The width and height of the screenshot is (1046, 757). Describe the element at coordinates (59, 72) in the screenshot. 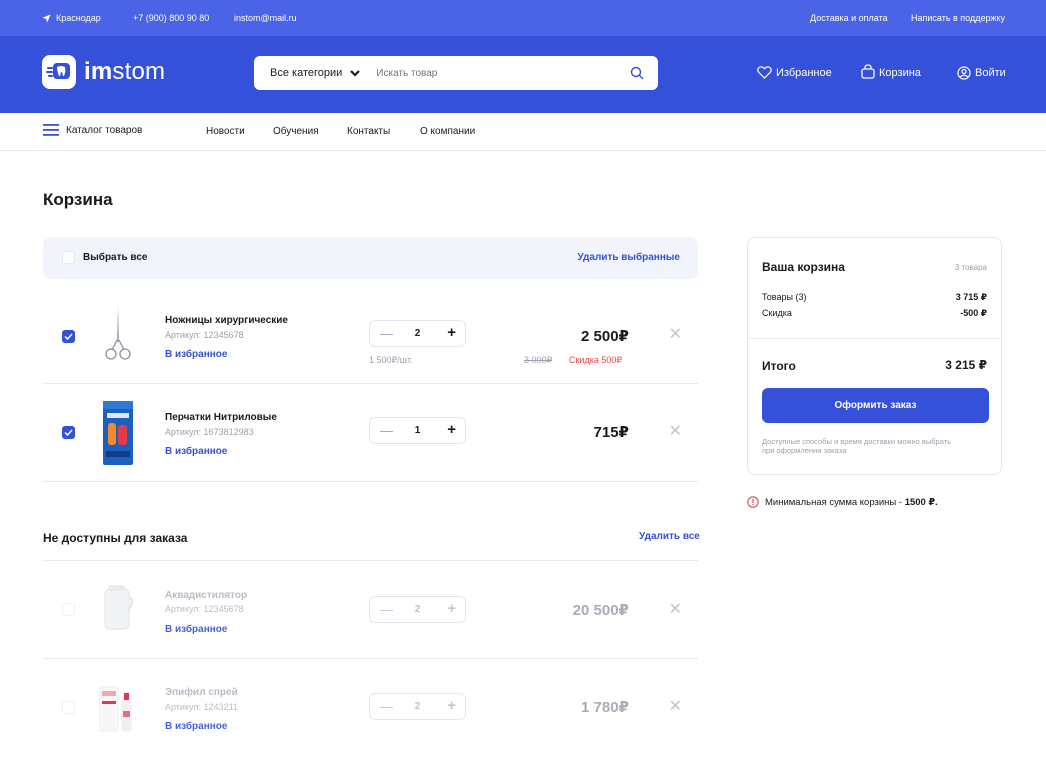

I see `logo-mark-icon` at that location.